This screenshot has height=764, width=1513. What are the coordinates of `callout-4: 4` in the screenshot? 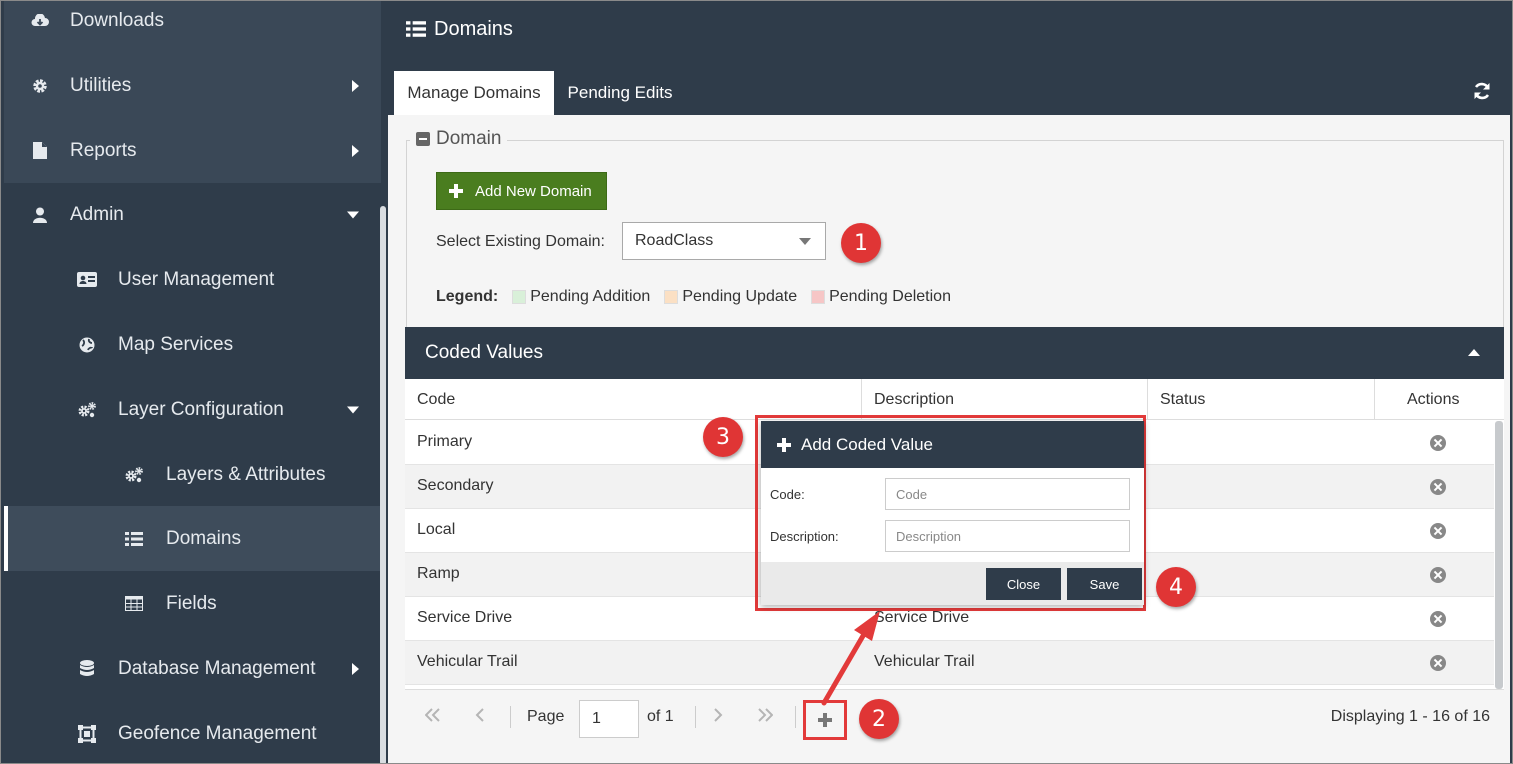 It's located at (1176, 587).